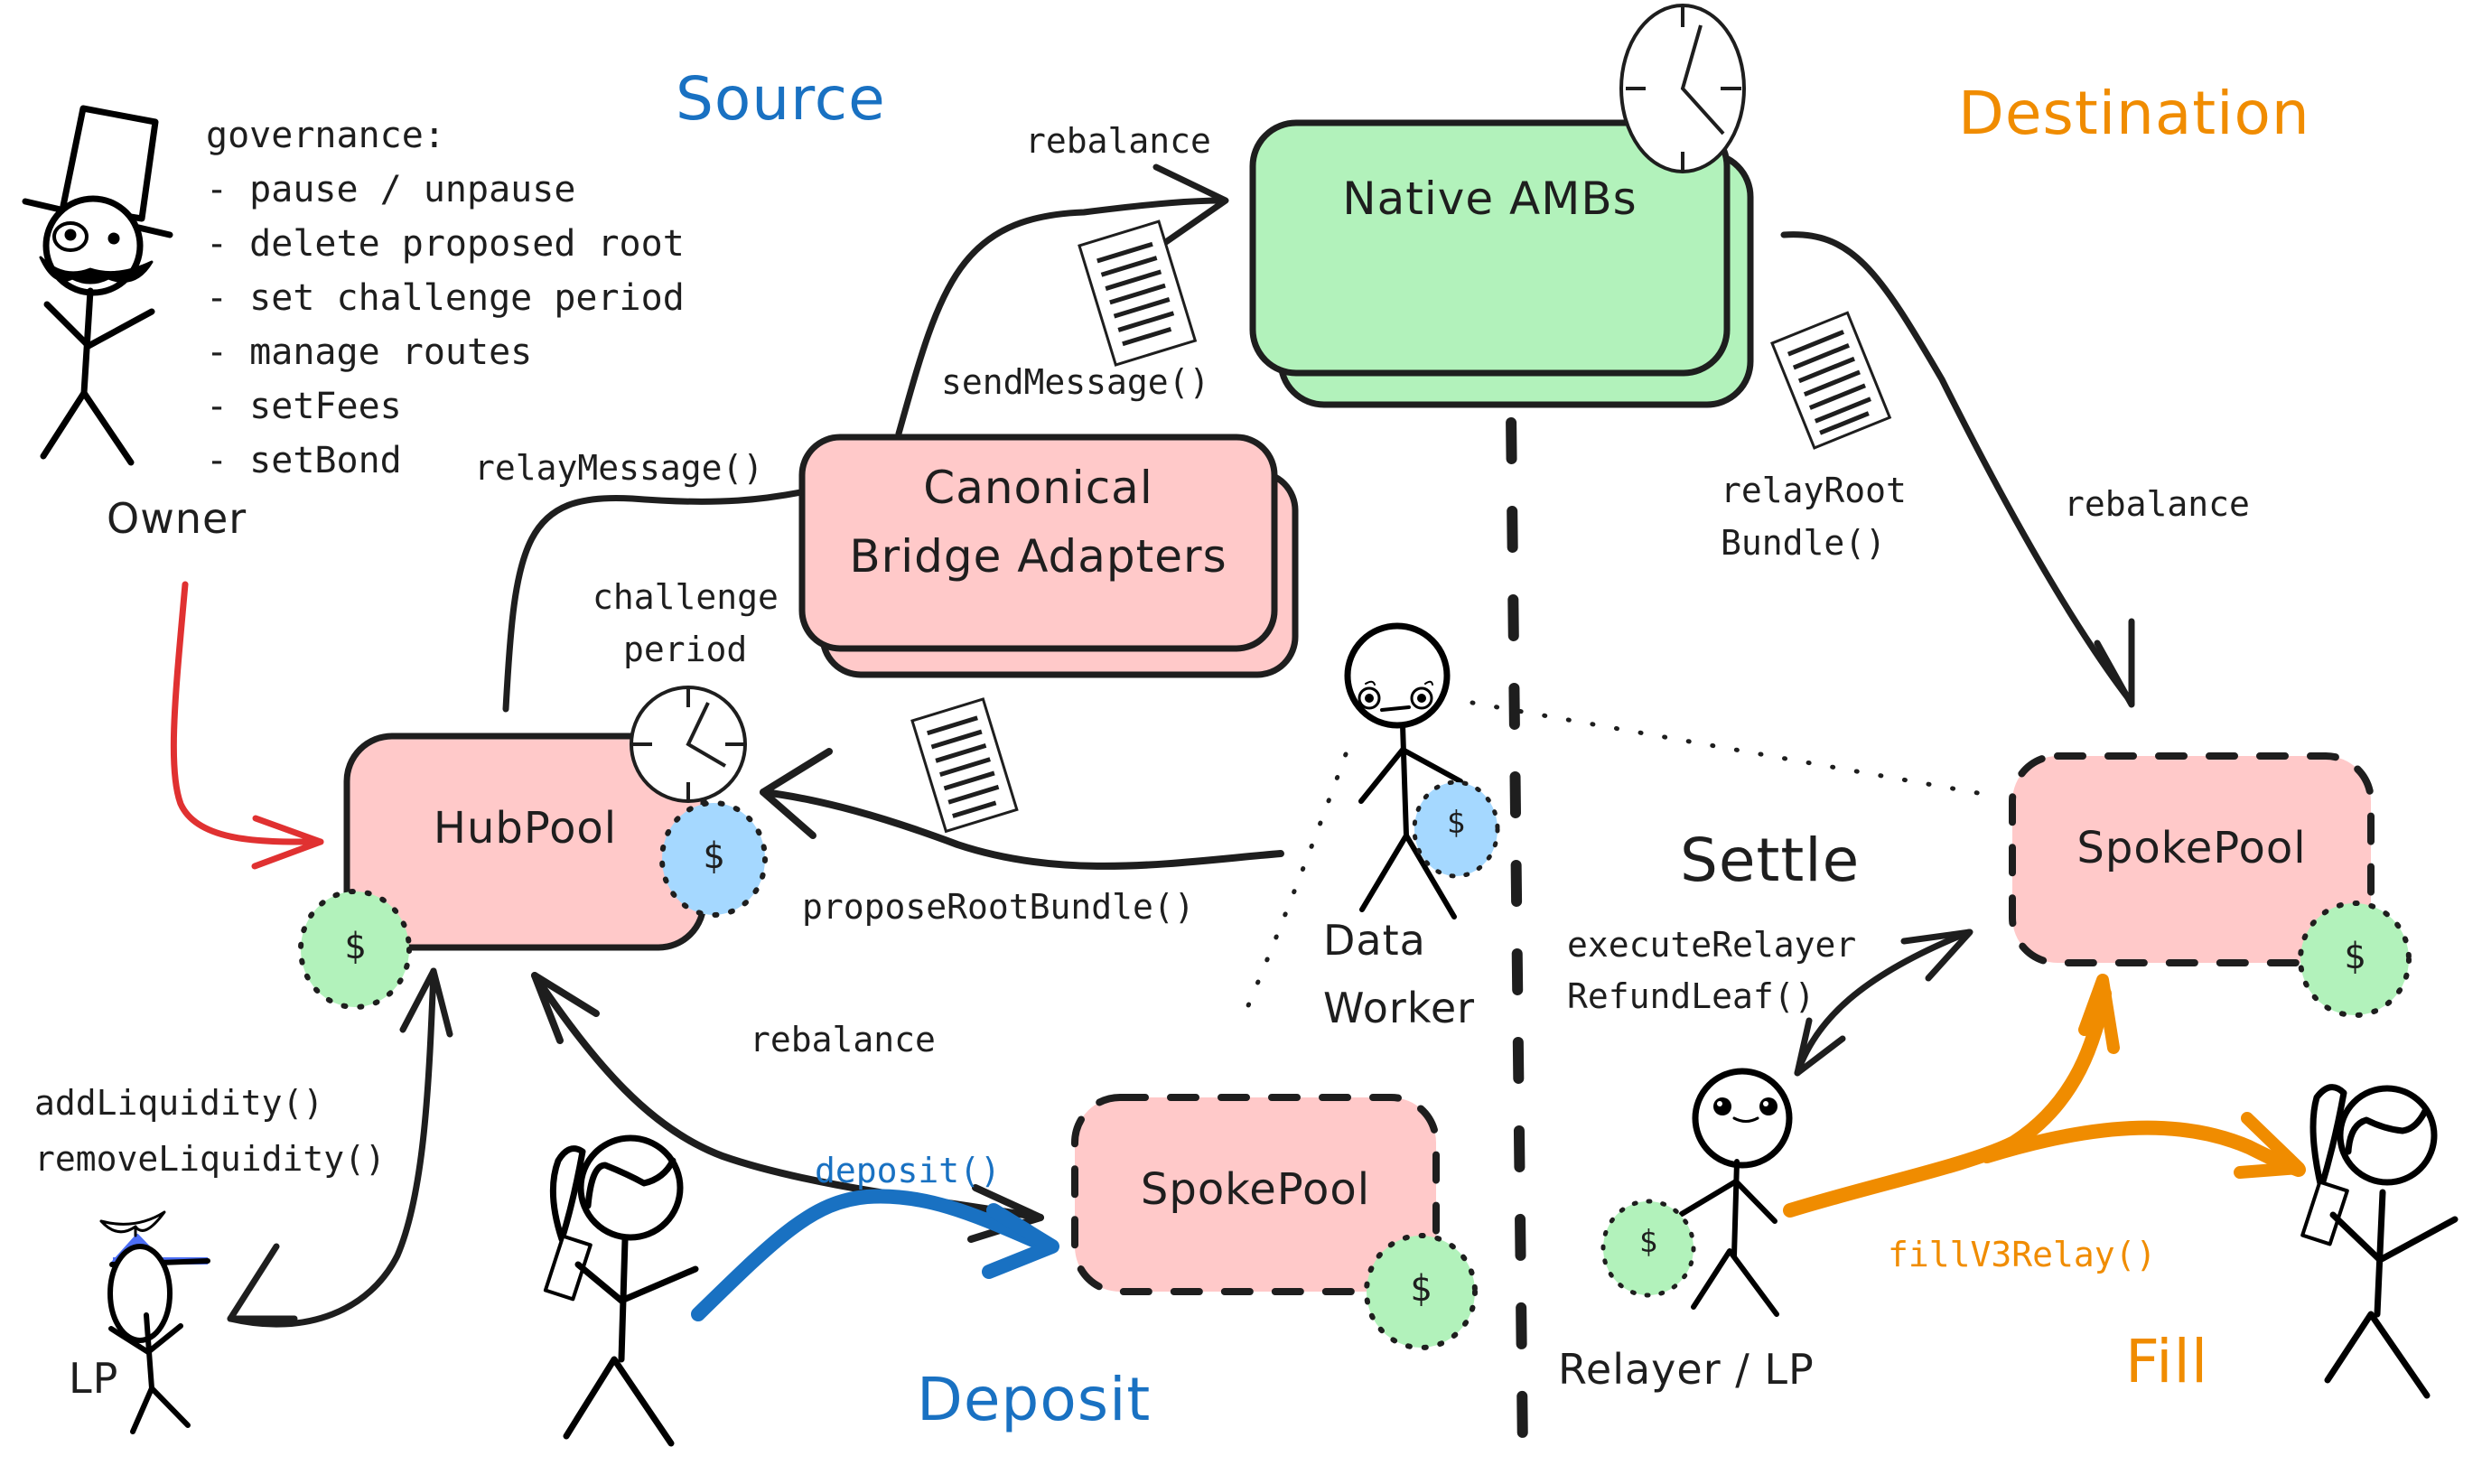  Describe the element at coordinates (781, 99) in the screenshot. I see `section-title-source: Source` at that location.